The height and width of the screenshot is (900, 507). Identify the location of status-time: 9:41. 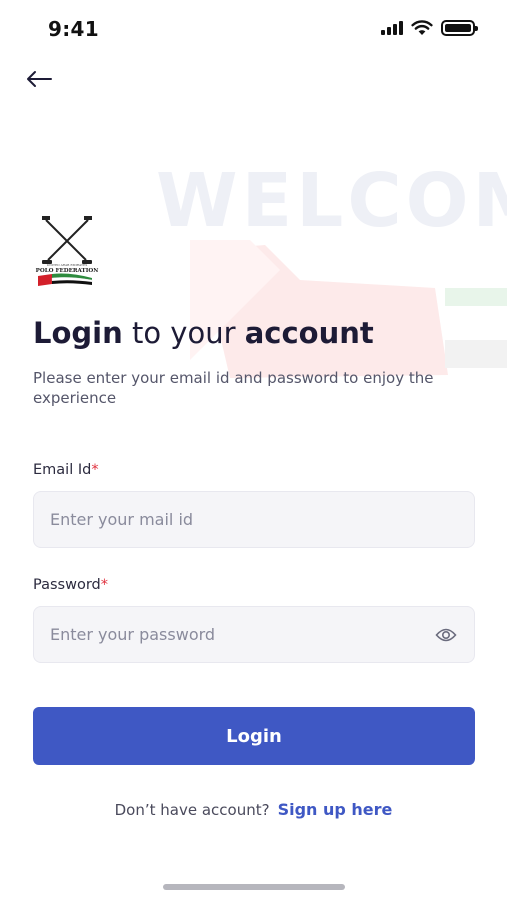
(73, 29).